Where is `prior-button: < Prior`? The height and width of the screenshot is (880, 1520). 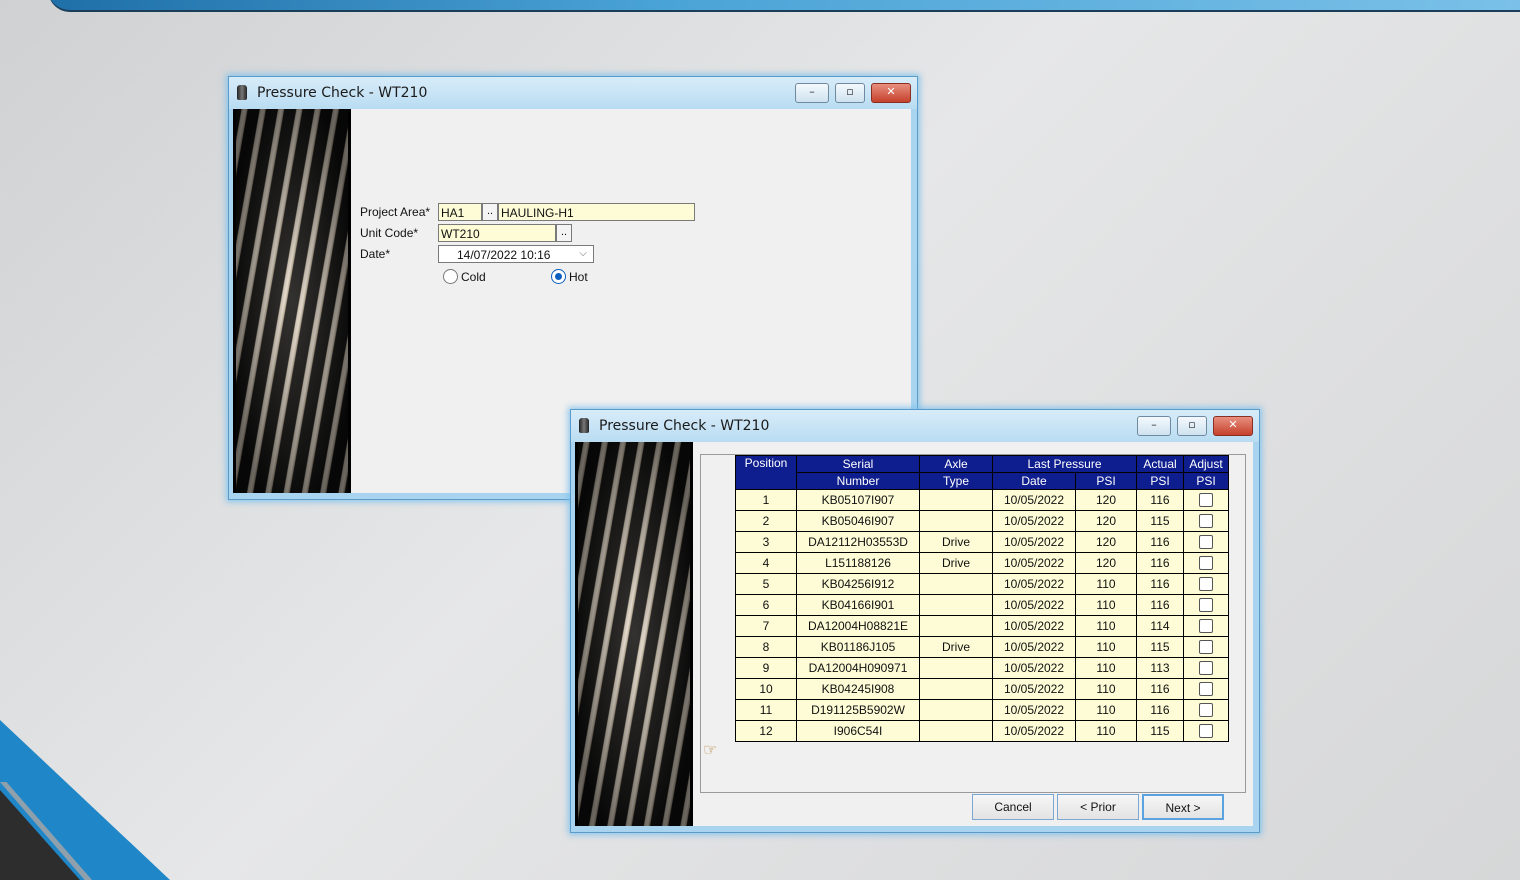
prior-button: < Prior is located at coordinates (1098, 807).